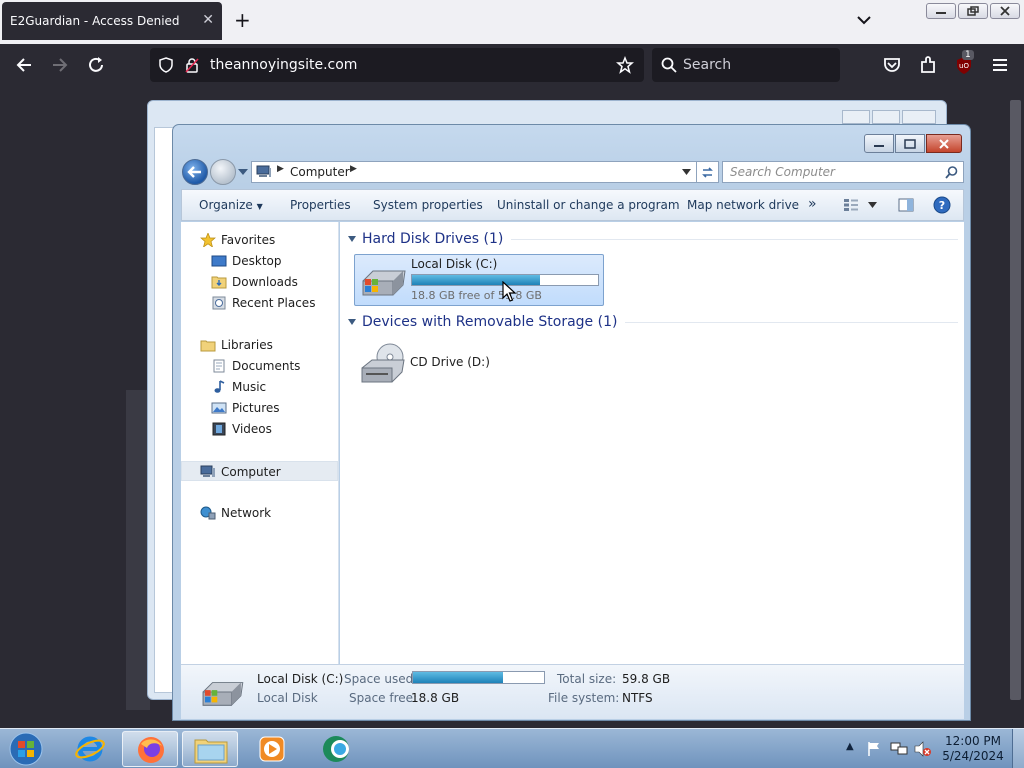  What do you see at coordinates (259, 366) in the screenshot?
I see `nav-documents: Documents` at bounding box center [259, 366].